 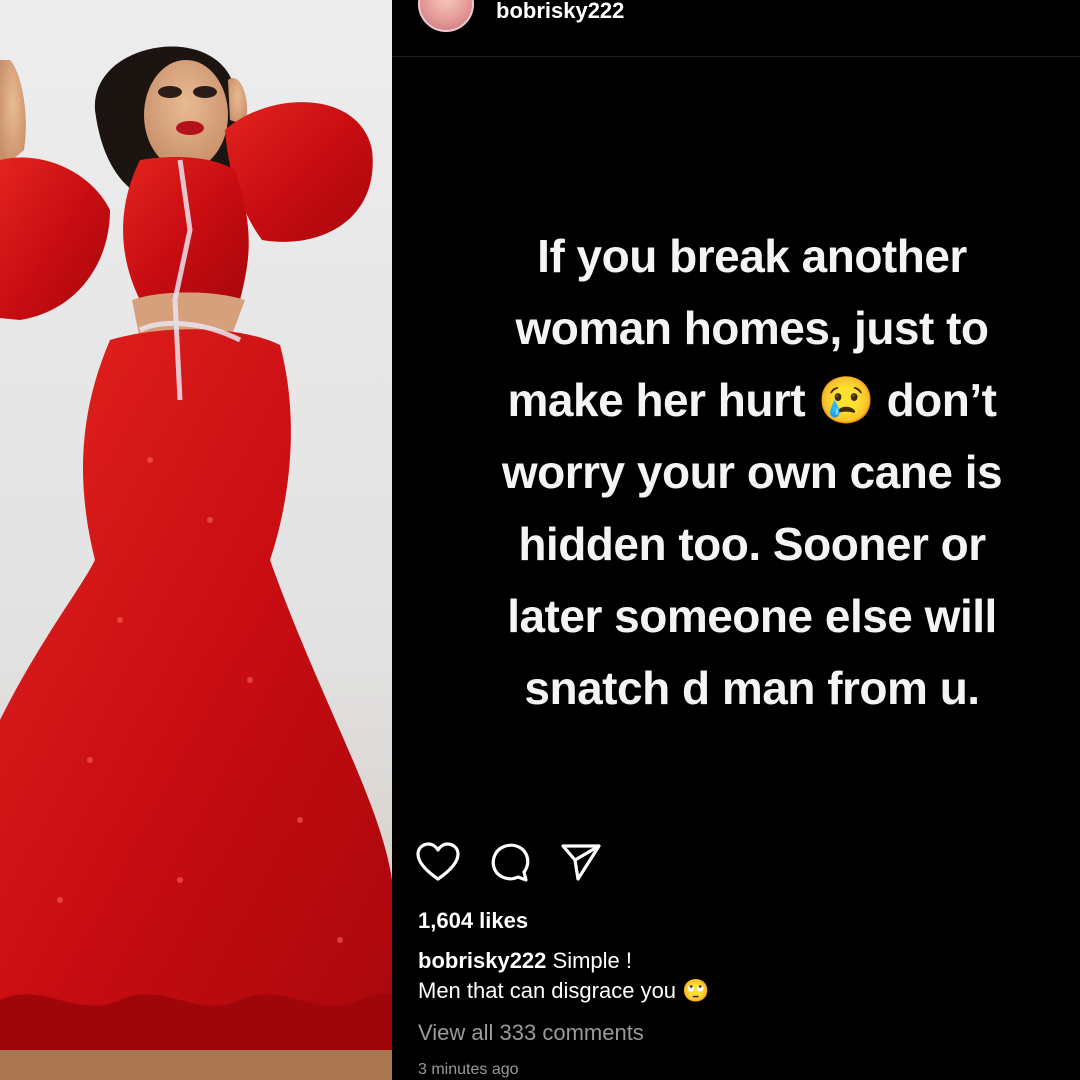 What do you see at coordinates (581, 862) in the screenshot?
I see `send-icon` at bounding box center [581, 862].